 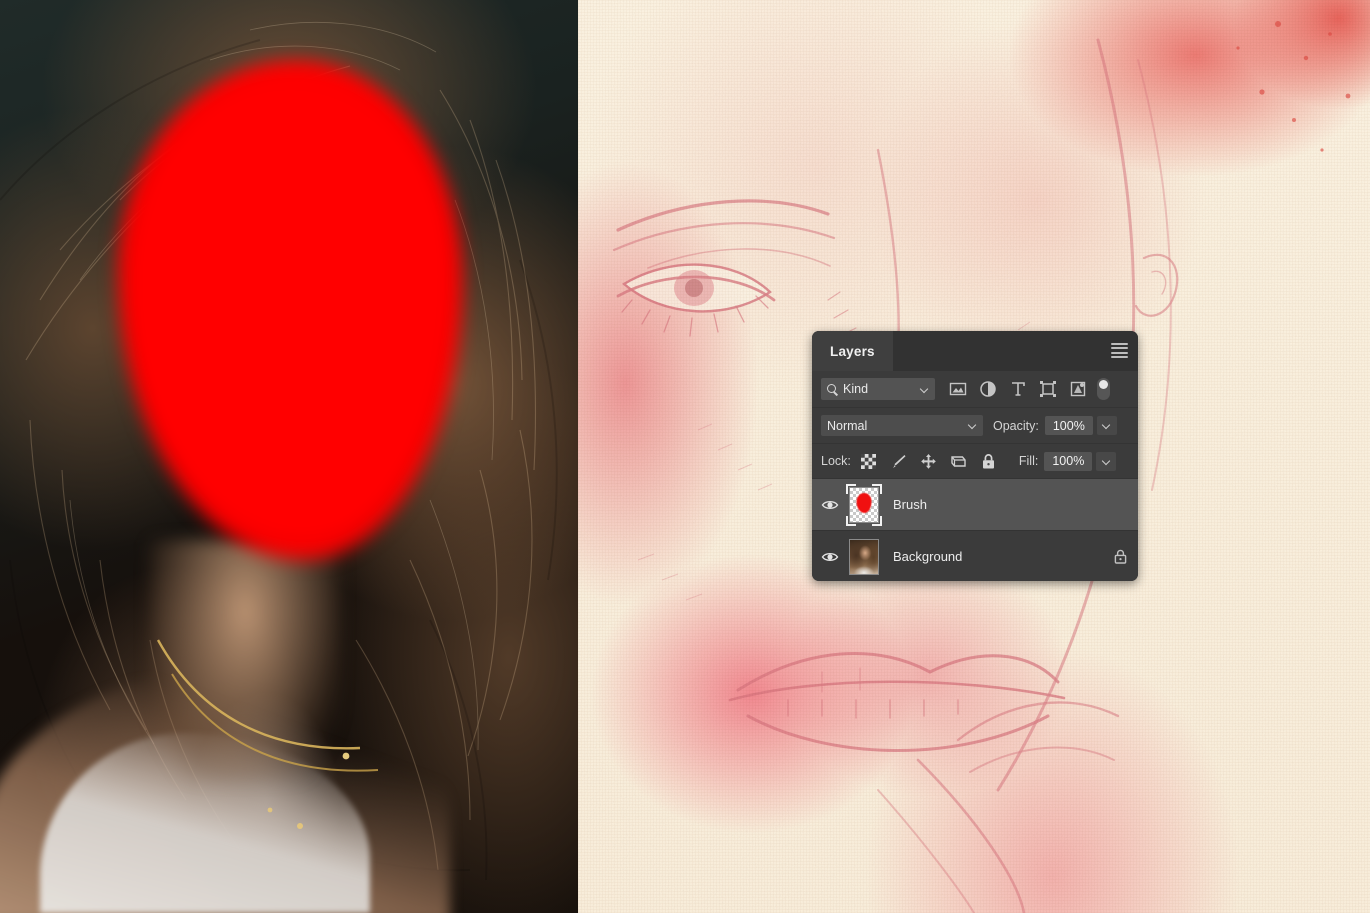 I want to click on tab-layers: Layers, so click(x=852, y=351).